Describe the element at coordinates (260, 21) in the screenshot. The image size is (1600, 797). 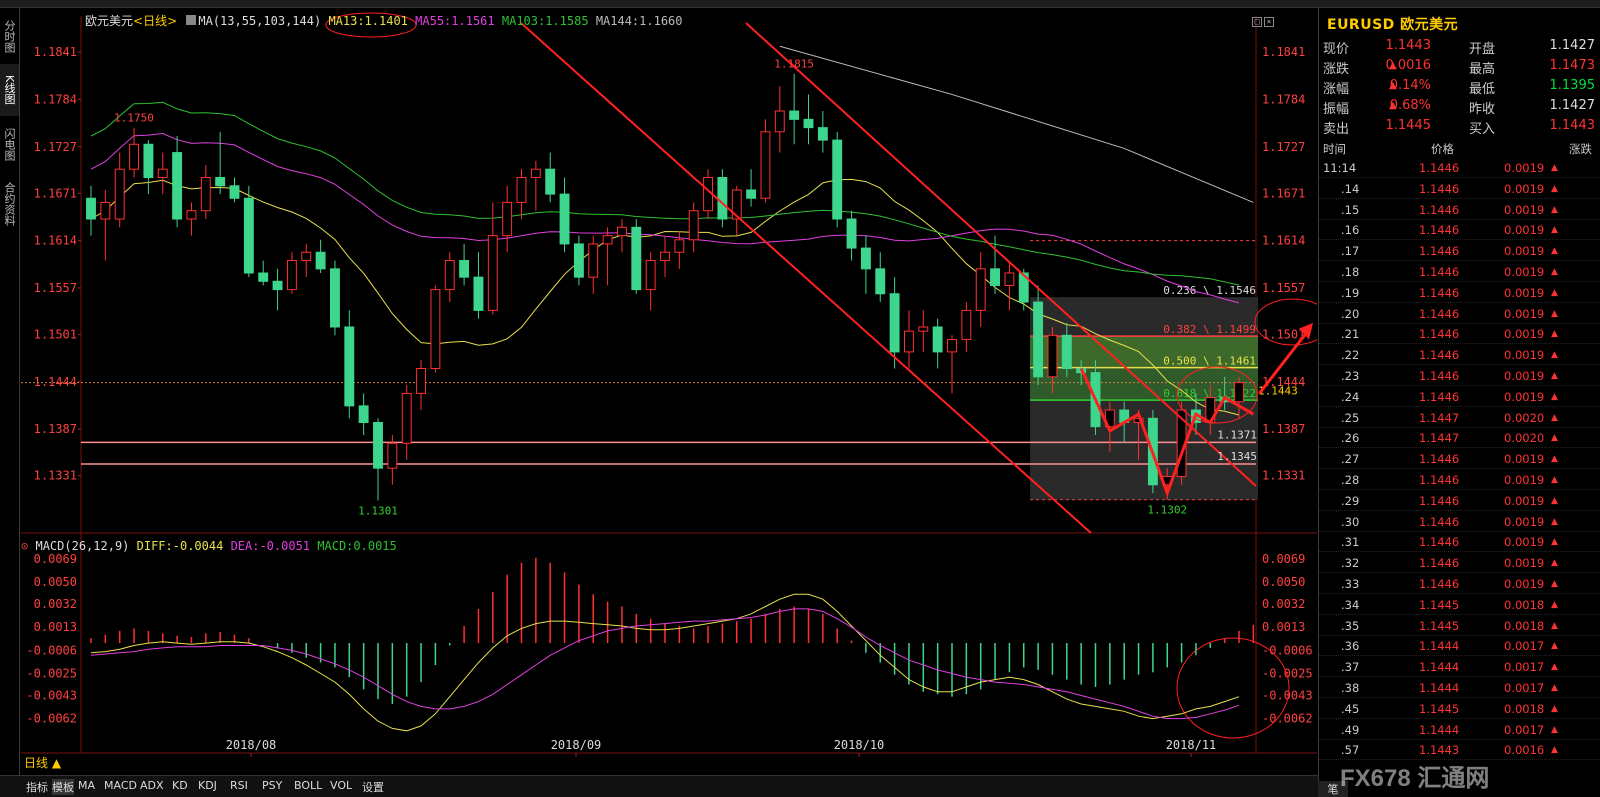
I see `ma-params: MA(13,55,103,144)` at that location.